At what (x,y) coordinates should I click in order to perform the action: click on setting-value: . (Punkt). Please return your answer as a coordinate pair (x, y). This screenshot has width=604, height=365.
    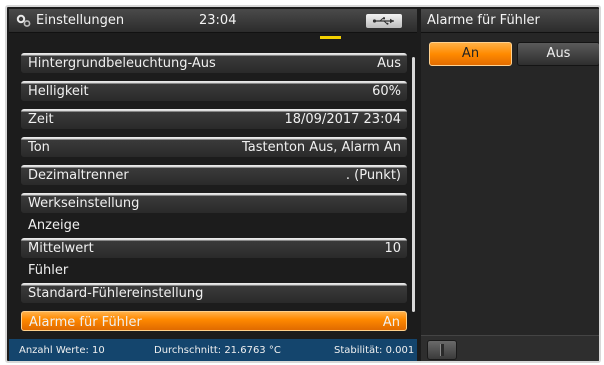
    Looking at the image, I should click on (373, 175).